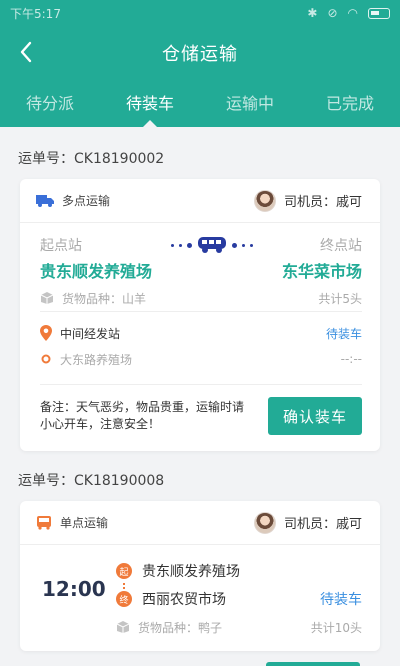 The width and height of the screenshot is (400, 666). I want to click on waybill-number: 运单号：CK18190008, so click(91, 481).